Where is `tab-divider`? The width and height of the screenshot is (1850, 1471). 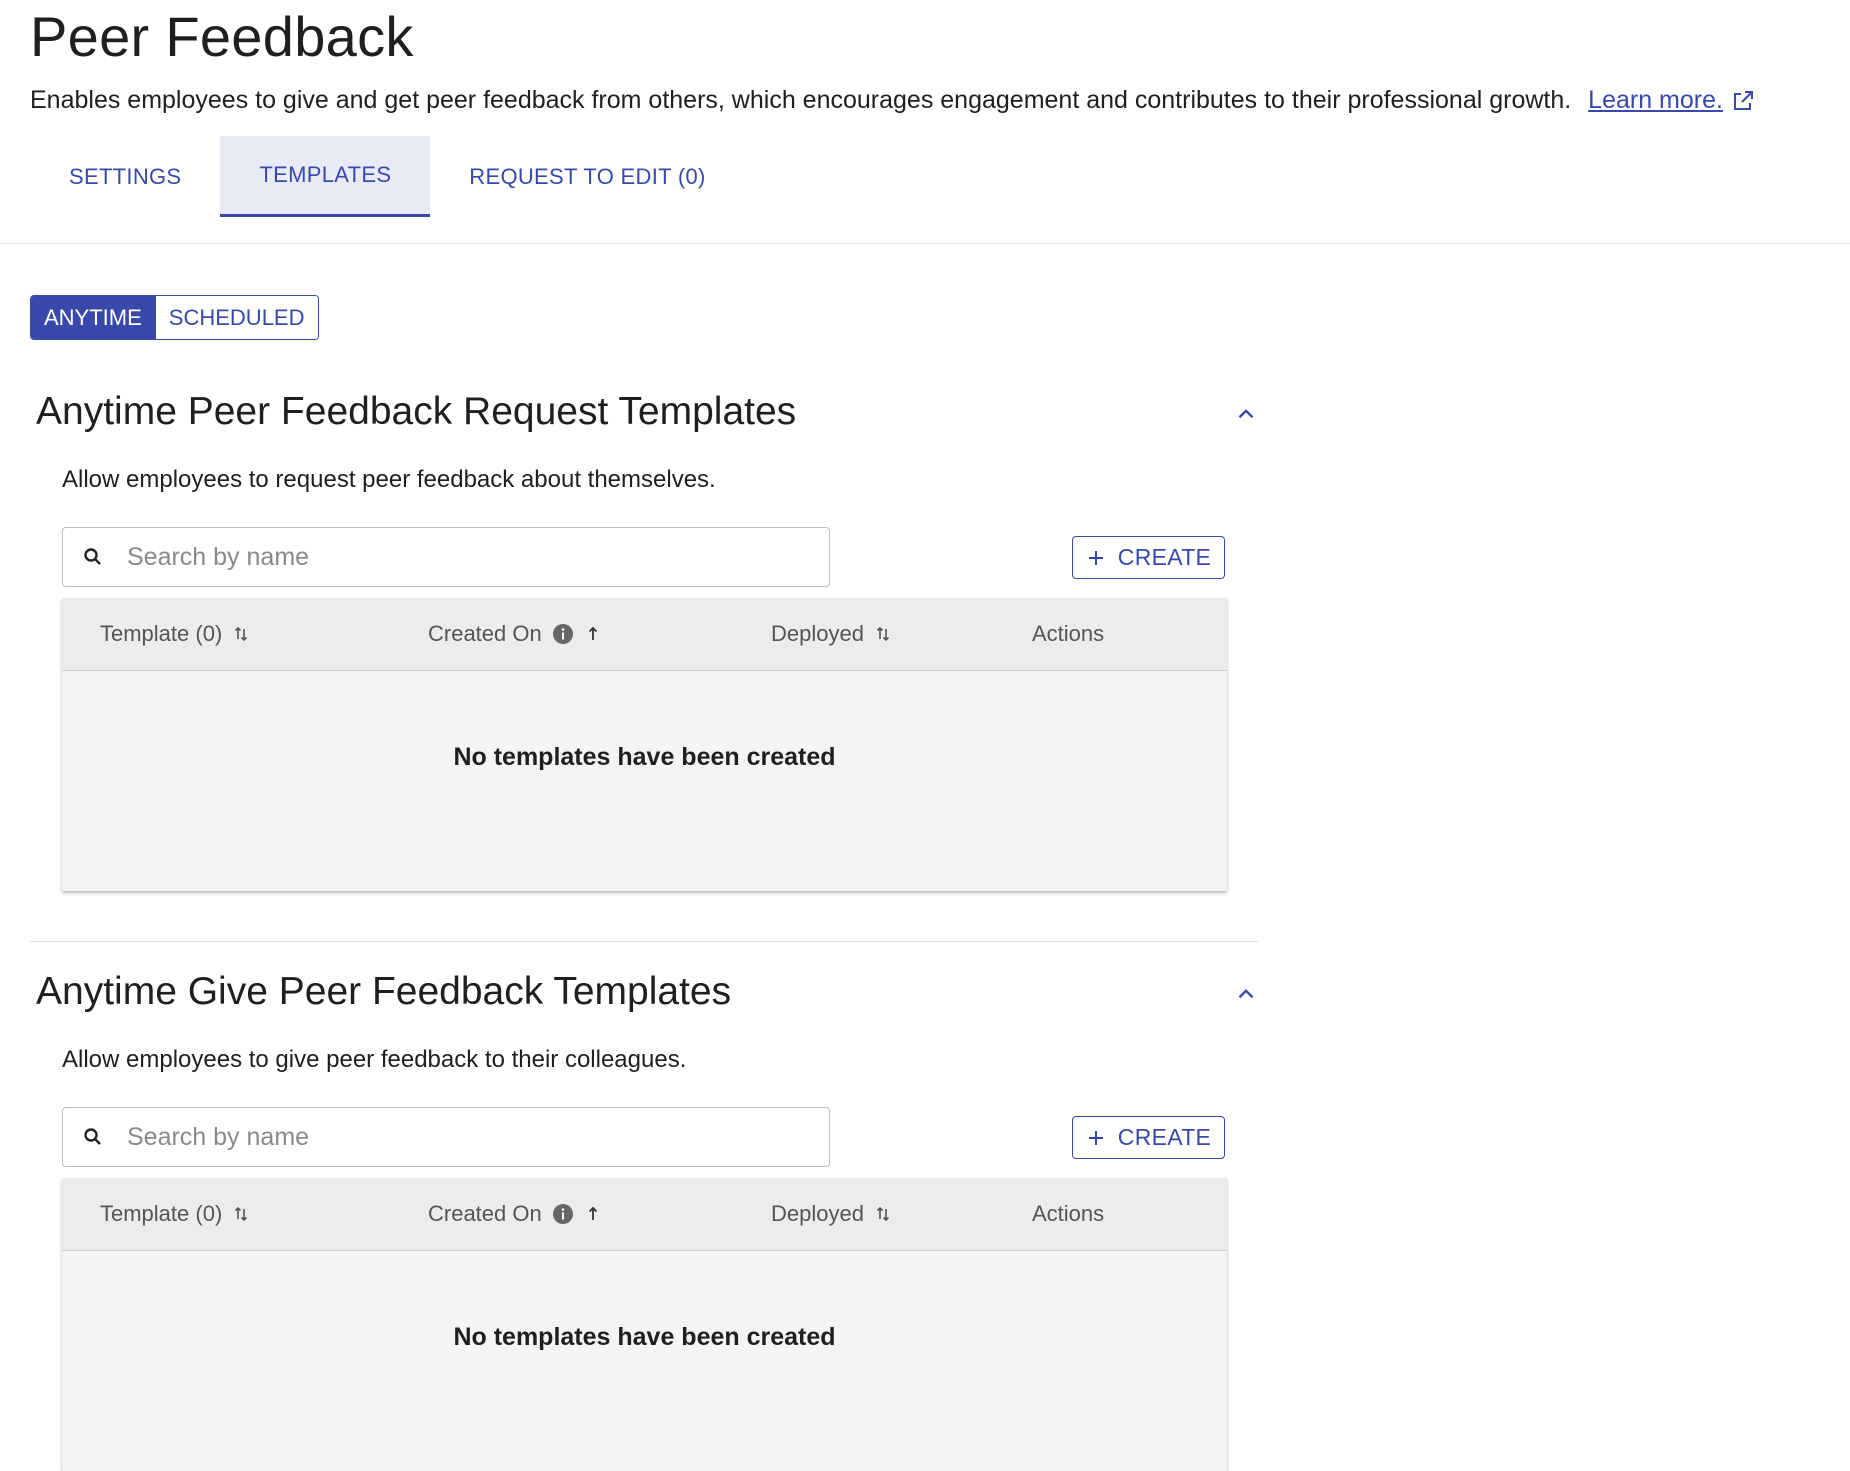 tab-divider is located at coordinates (925, 243).